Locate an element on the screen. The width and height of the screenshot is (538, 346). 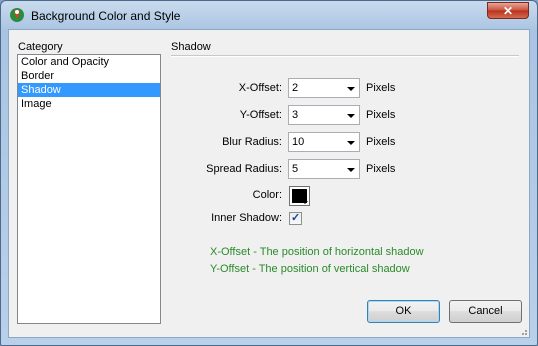
section-title: Shadow is located at coordinates (191, 47).